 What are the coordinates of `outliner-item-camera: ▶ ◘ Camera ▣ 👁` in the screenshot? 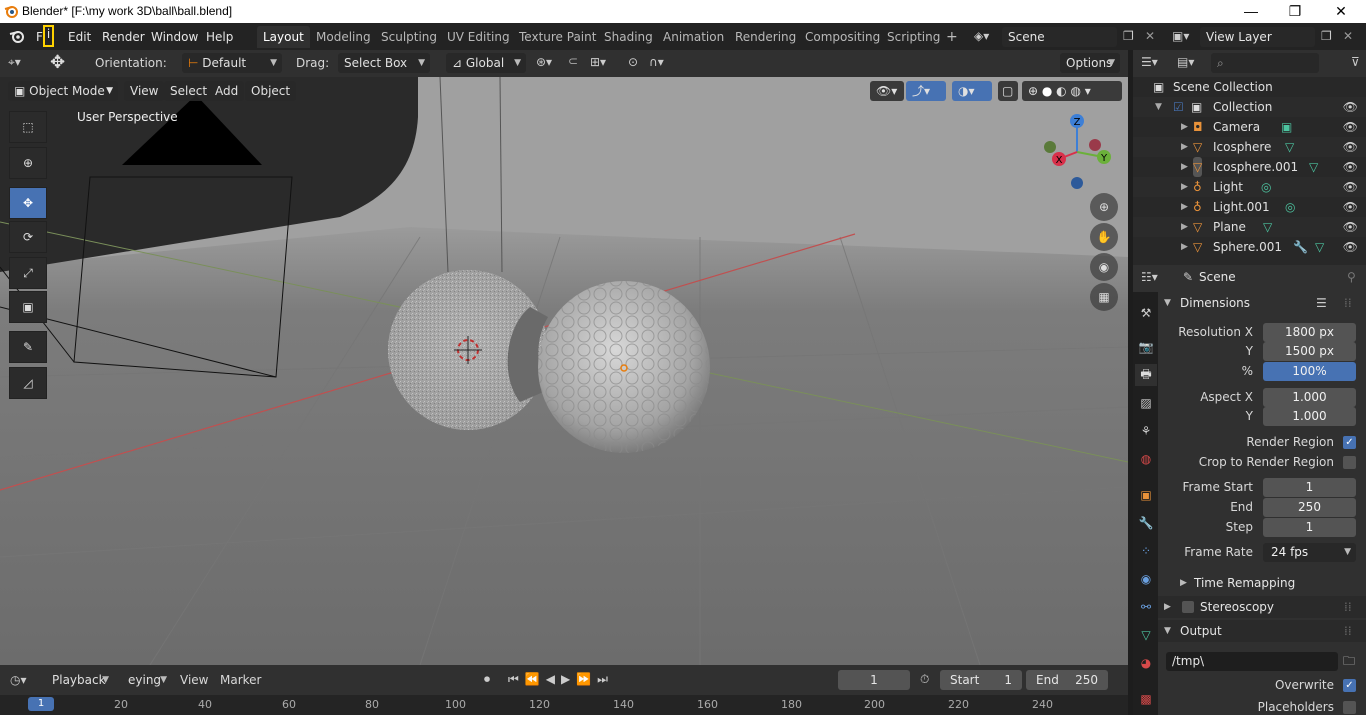 It's located at (1249, 127).